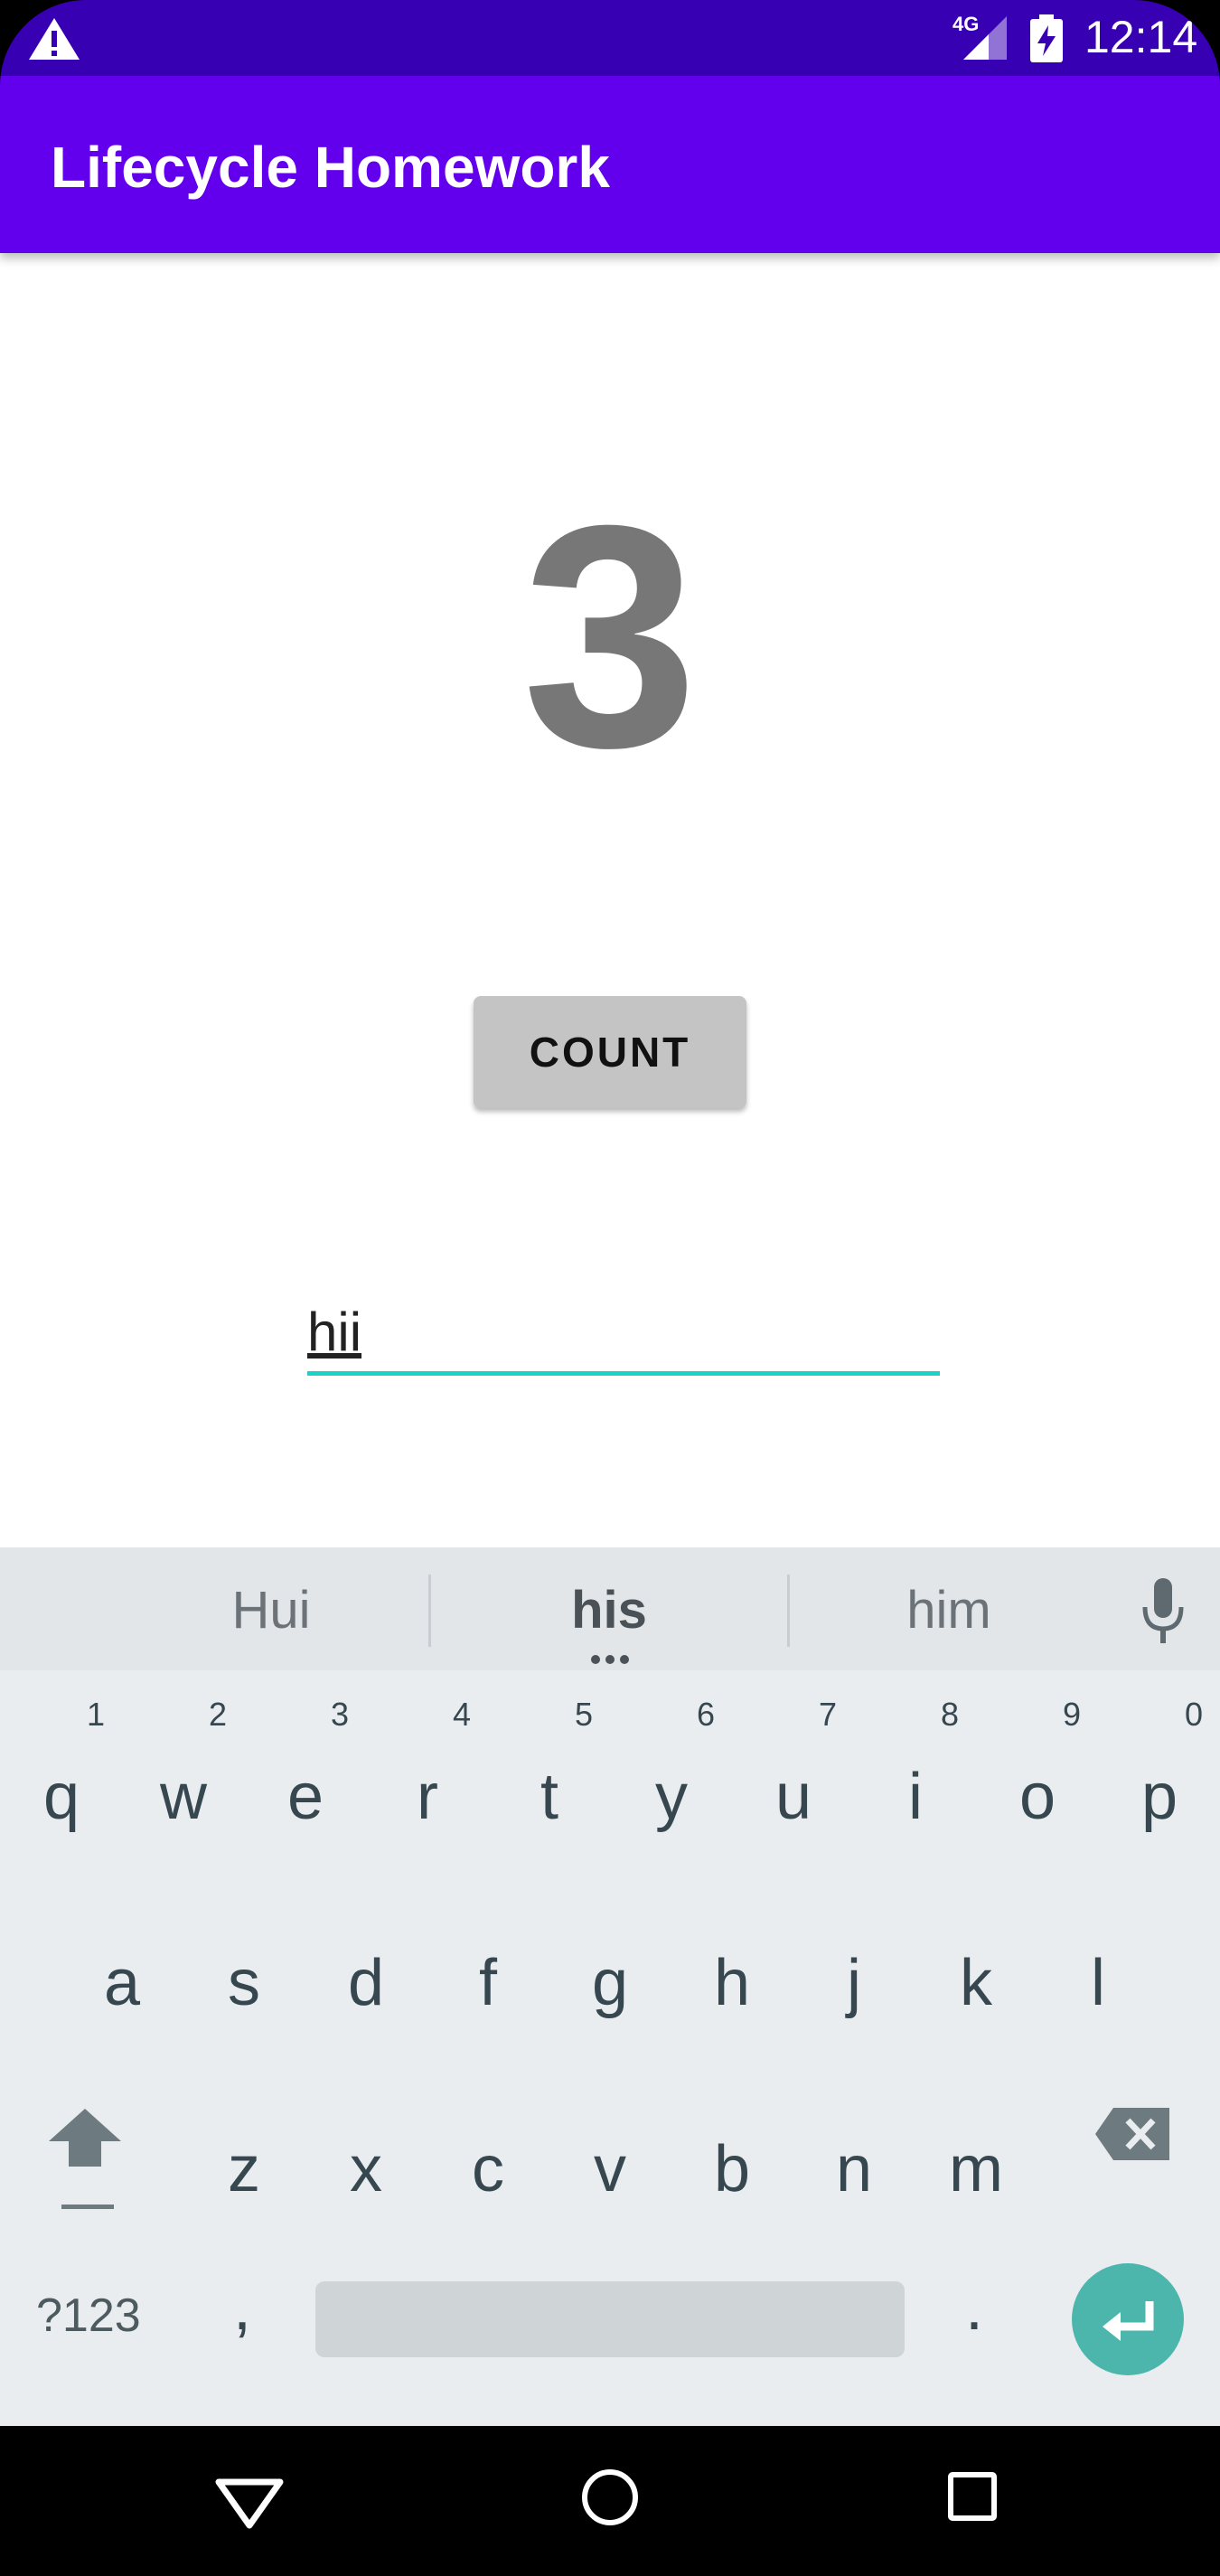 Image resolution: width=1220 pixels, height=2576 pixels. I want to click on signal-icon, so click(985, 38).